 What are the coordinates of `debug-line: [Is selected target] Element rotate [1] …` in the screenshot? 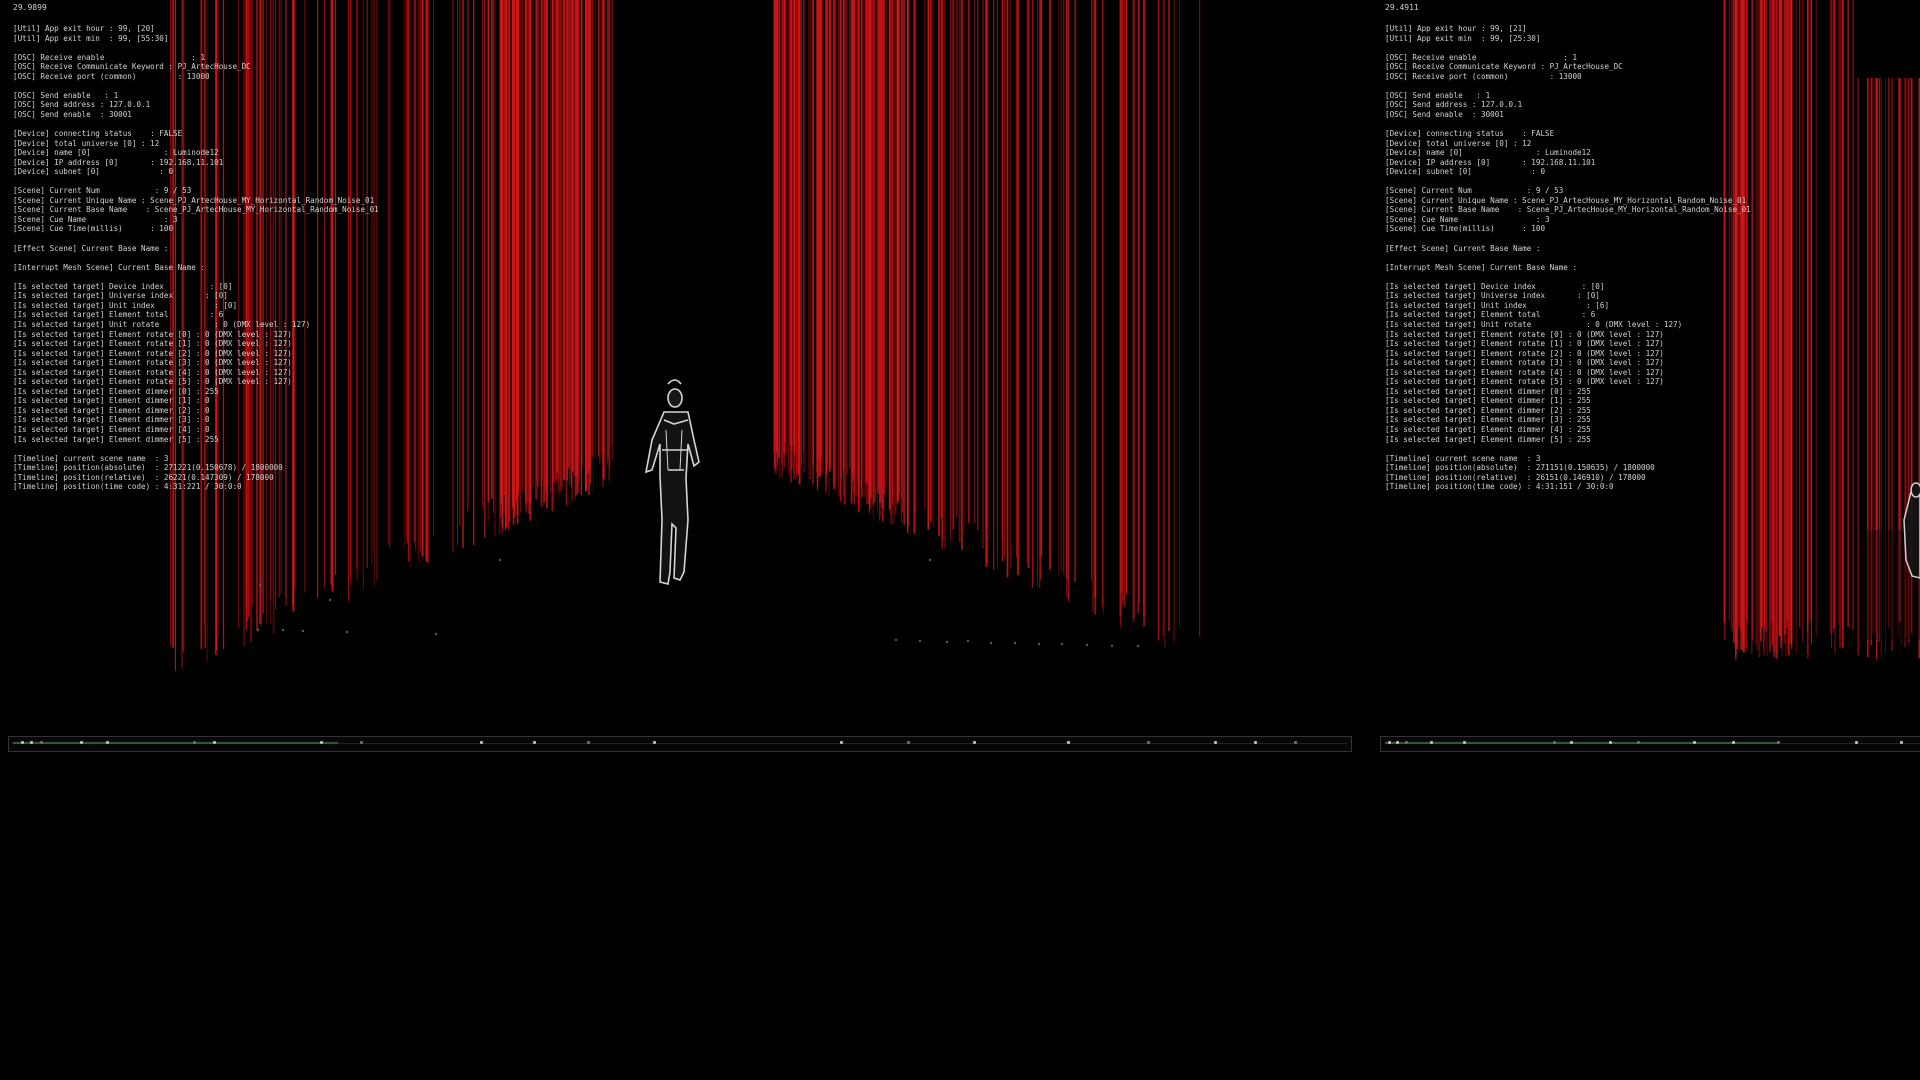 It's located at (152, 344).